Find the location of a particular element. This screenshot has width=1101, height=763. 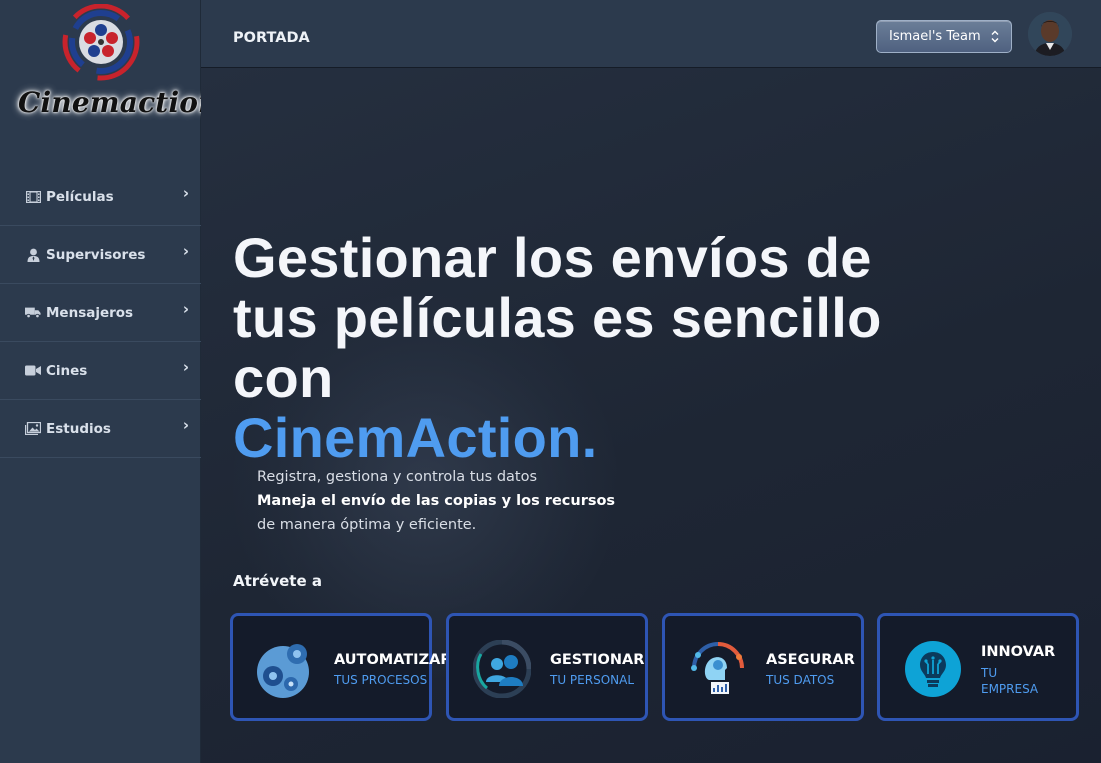

team-select: Ismael's Team is located at coordinates (944, 36).